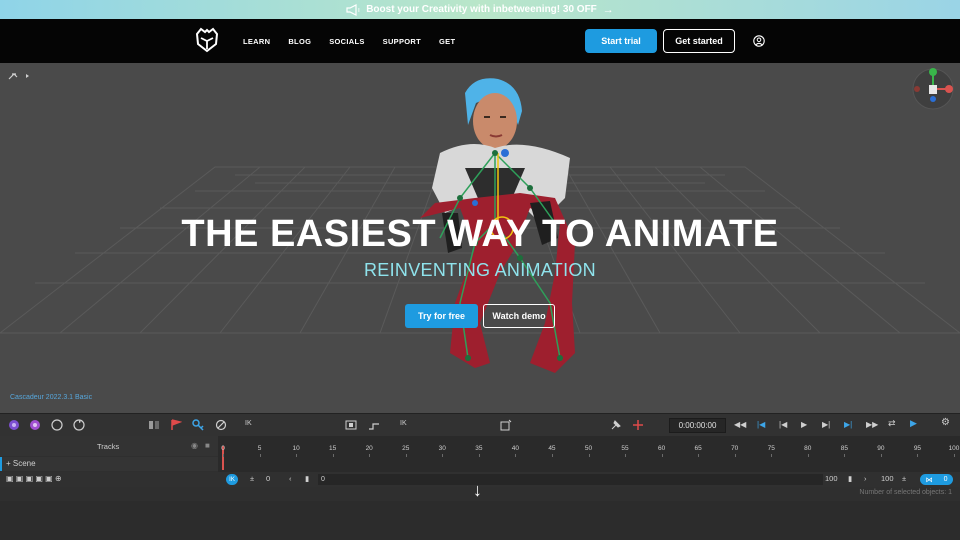 The height and width of the screenshot is (540, 960). I want to click on timeline-tick-label: 60, so click(661, 448).